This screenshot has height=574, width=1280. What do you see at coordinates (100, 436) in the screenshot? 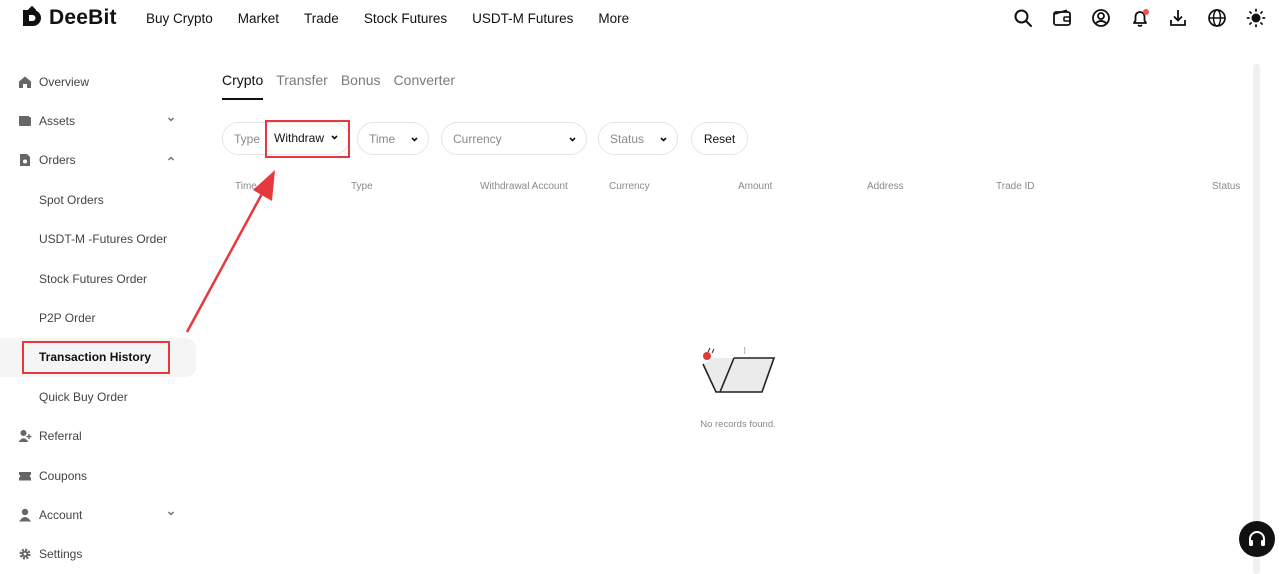
I see `sidebar-item-referral: Referral` at bounding box center [100, 436].